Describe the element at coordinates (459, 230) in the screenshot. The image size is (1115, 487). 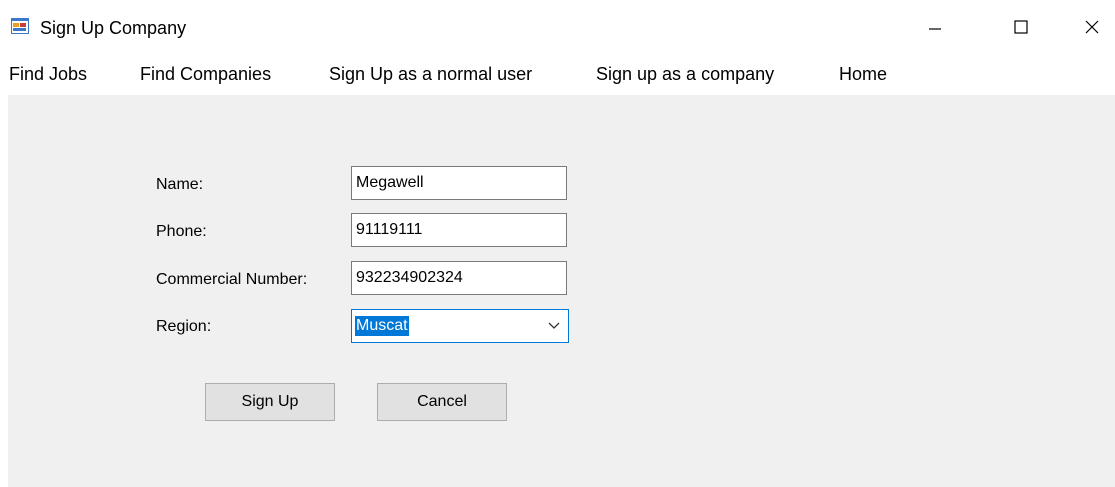
I see `phone-field` at that location.